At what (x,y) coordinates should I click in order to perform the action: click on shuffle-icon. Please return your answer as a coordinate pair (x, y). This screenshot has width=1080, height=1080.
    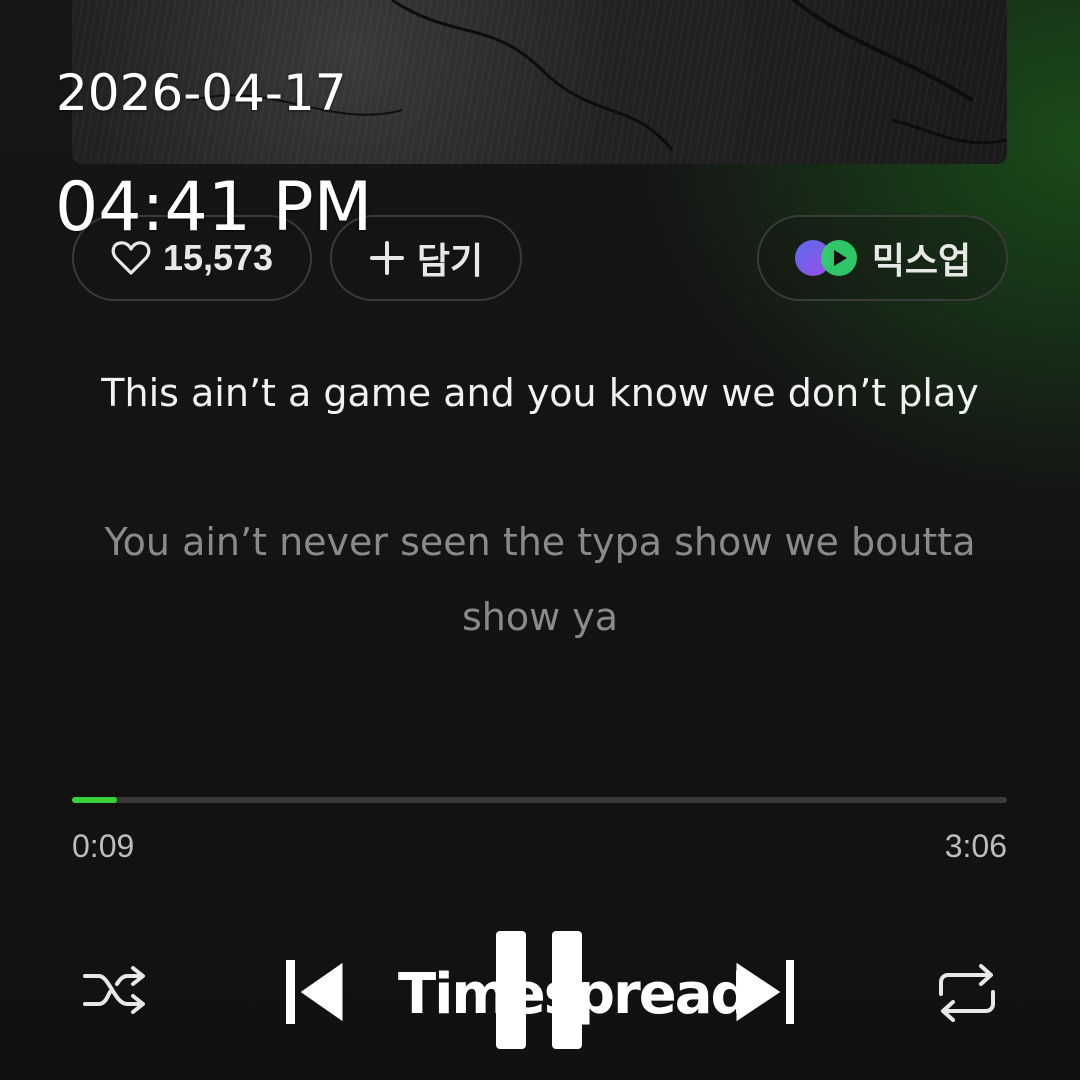
    Looking at the image, I should click on (114, 990).